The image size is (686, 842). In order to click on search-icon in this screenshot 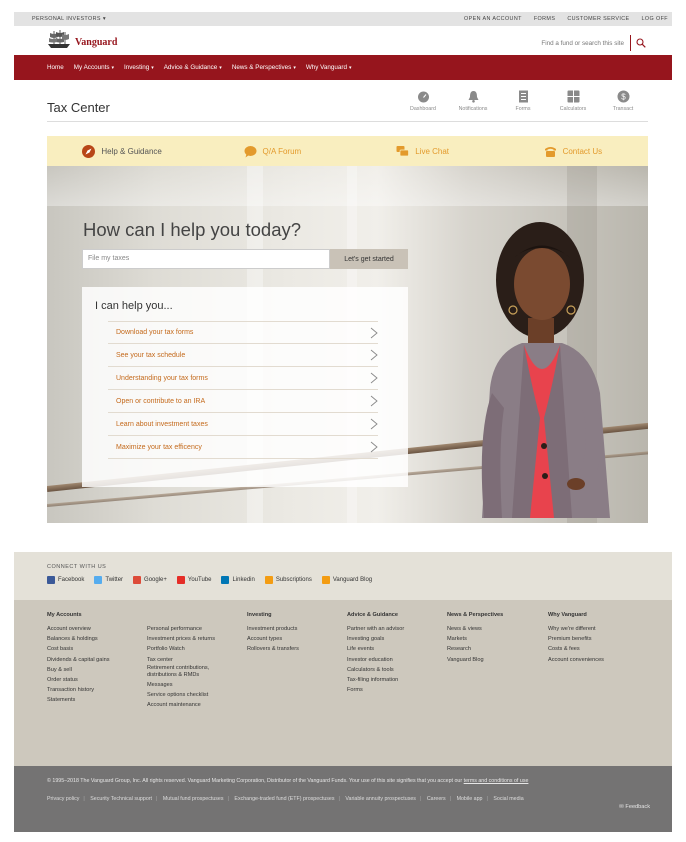, I will do `click(641, 43)`.